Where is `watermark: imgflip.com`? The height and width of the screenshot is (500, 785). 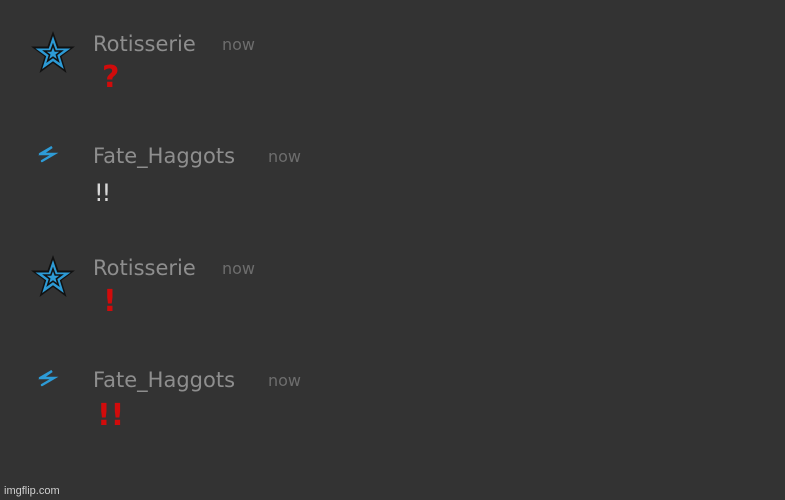 watermark: imgflip.com is located at coordinates (32, 491).